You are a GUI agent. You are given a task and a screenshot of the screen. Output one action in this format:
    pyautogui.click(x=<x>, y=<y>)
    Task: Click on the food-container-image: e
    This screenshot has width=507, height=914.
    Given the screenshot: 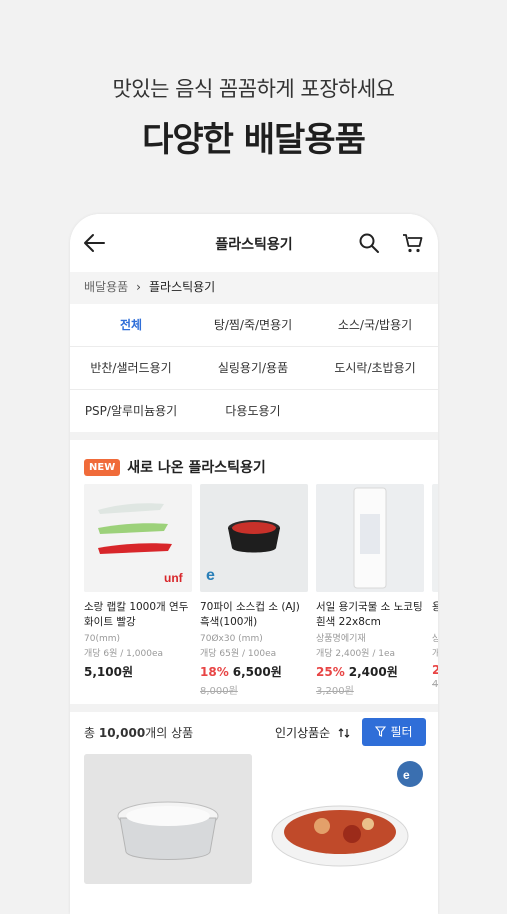 What is the action you would take?
    pyautogui.click(x=344, y=819)
    